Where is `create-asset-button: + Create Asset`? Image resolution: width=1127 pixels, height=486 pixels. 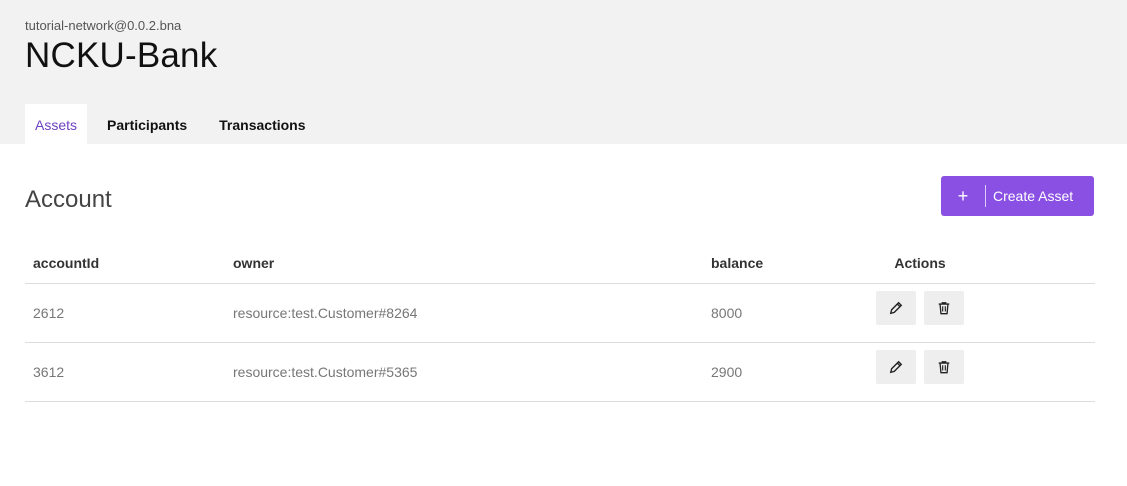
create-asset-button: + Create Asset is located at coordinates (1017, 196).